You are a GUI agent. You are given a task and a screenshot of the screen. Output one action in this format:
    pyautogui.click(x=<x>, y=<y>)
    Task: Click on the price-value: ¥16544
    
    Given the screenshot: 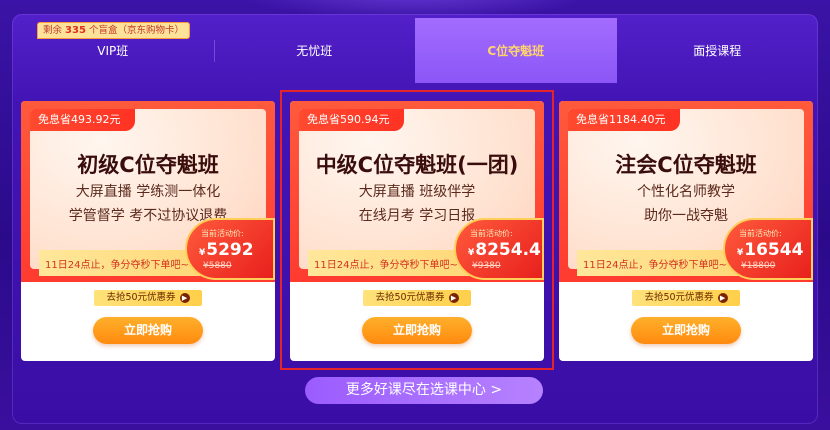 What is the action you would take?
    pyautogui.click(x=770, y=250)
    